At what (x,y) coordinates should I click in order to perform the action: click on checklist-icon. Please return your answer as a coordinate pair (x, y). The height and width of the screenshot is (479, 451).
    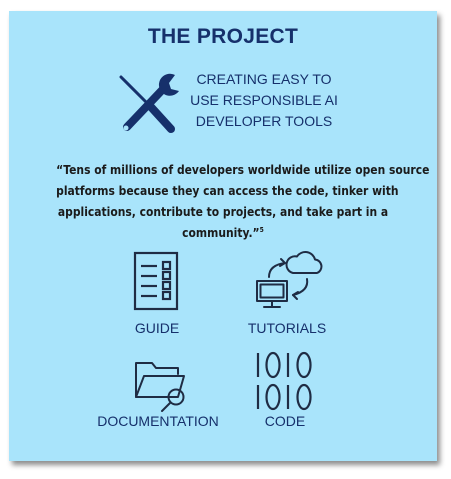
    Looking at the image, I should click on (156, 281).